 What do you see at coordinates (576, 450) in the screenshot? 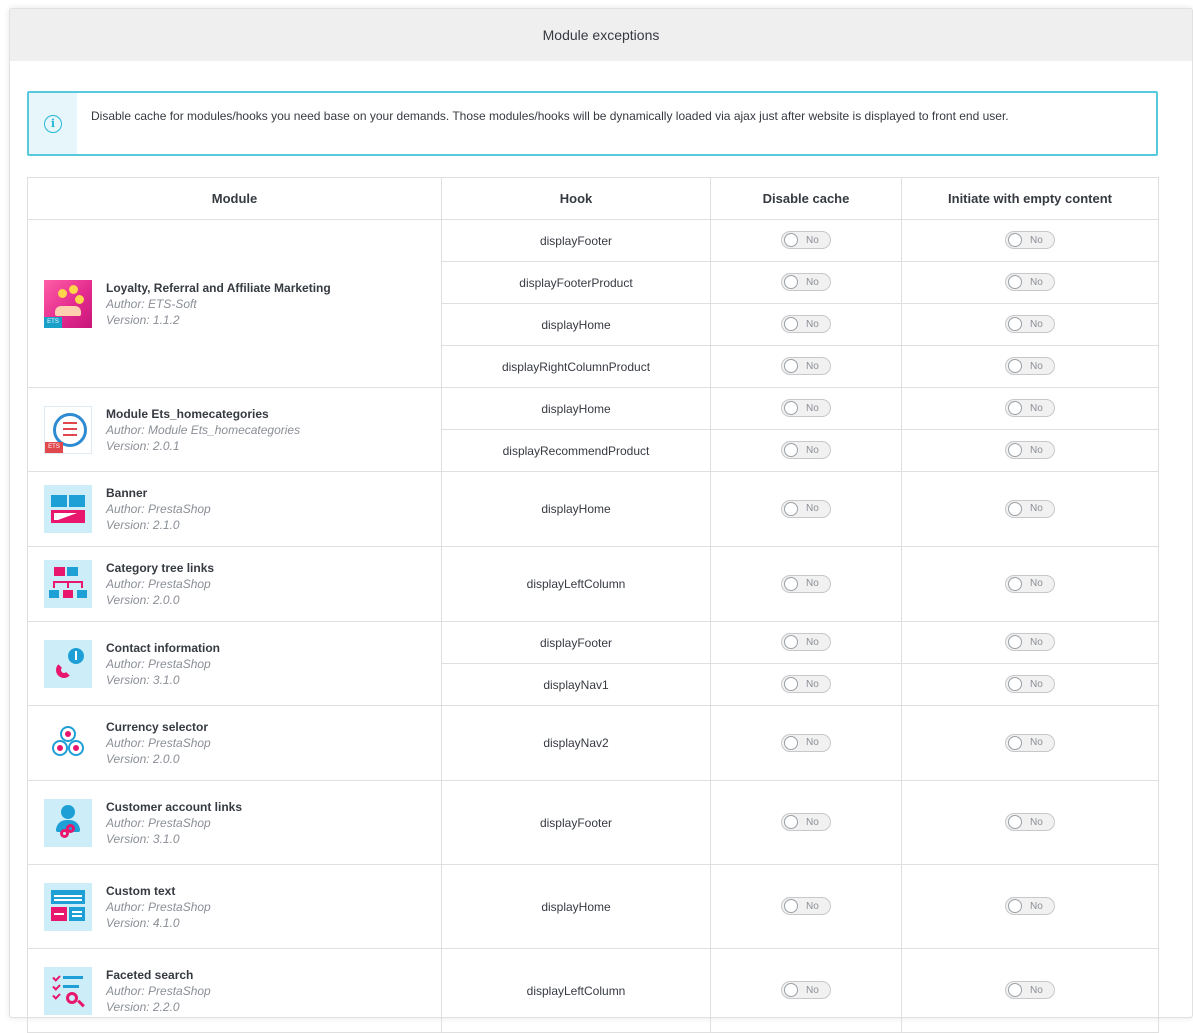
I see `hook-name: displayRecommendProduct` at bounding box center [576, 450].